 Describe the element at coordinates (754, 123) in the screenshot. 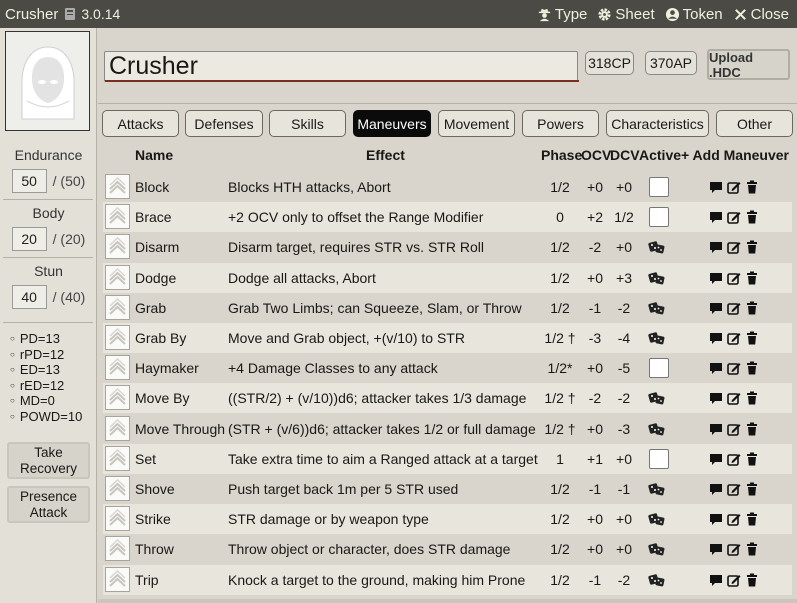

I see `tab-other: Other` at that location.